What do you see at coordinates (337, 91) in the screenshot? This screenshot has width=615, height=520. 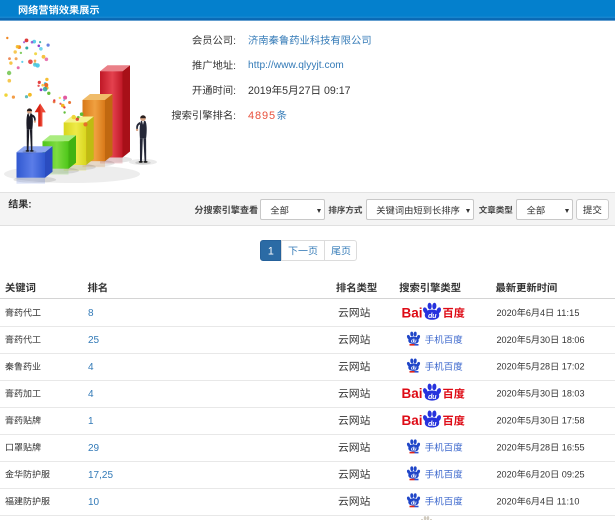 I see `svg-text: 09:17` at bounding box center [337, 91].